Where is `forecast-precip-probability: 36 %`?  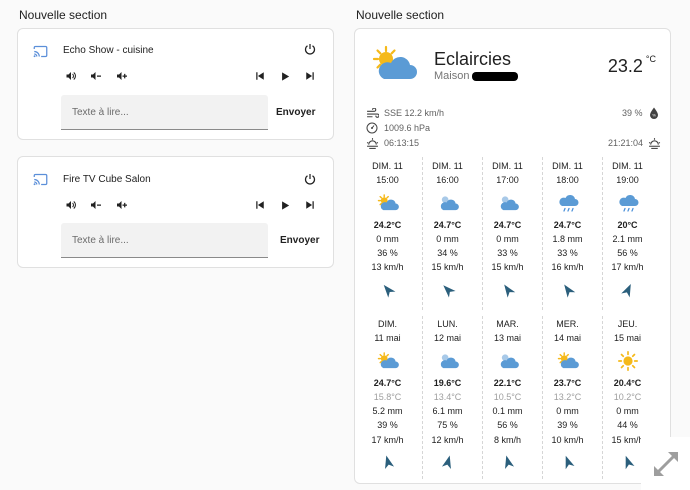 forecast-precip-probability: 36 % is located at coordinates (387, 253).